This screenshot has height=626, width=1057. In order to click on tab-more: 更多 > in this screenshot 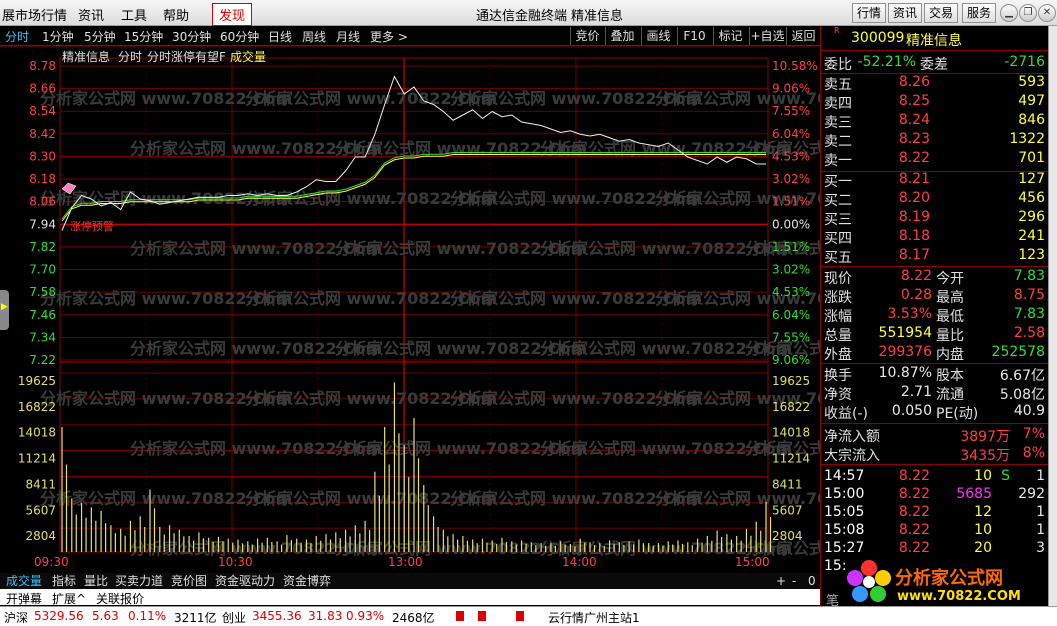, I will do `click(389, 36)`.